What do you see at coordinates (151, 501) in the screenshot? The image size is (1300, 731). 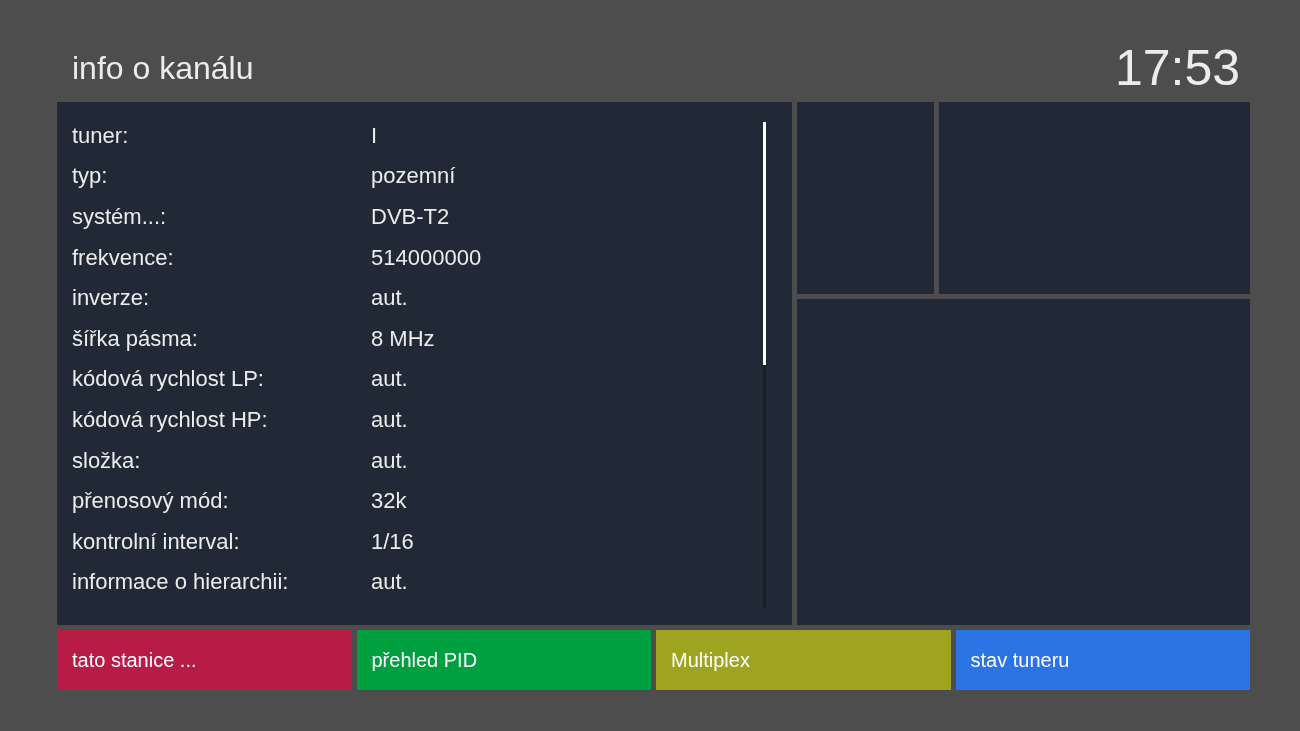 I see `info-label: přenosový mód:` at bounding box center [151, 501].